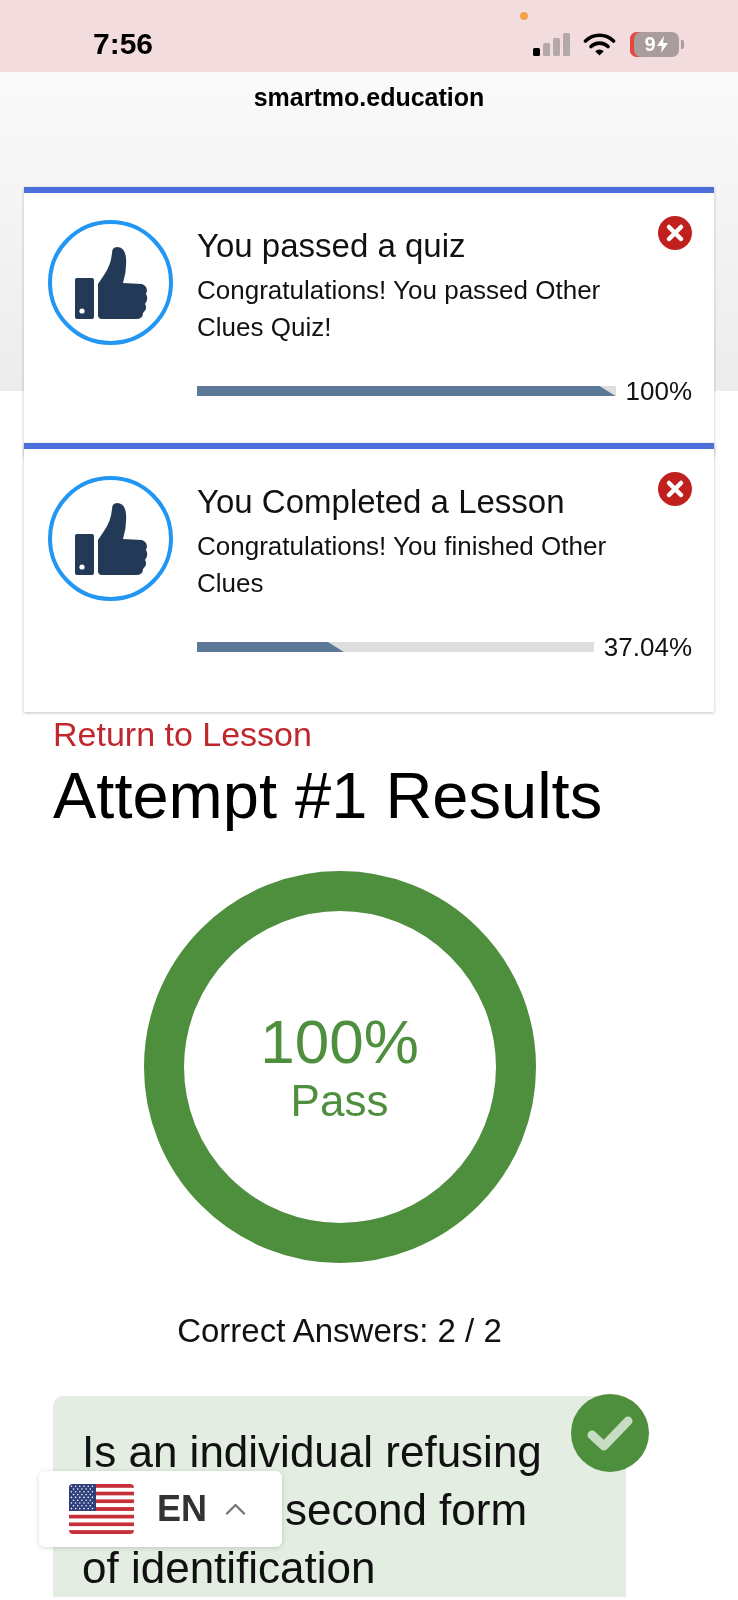 The width and height of the screenshot is (738, 1600). Describe the element at coordinates (524, 16) in the screenshot. I see `indicator-dot-icon` at that location.